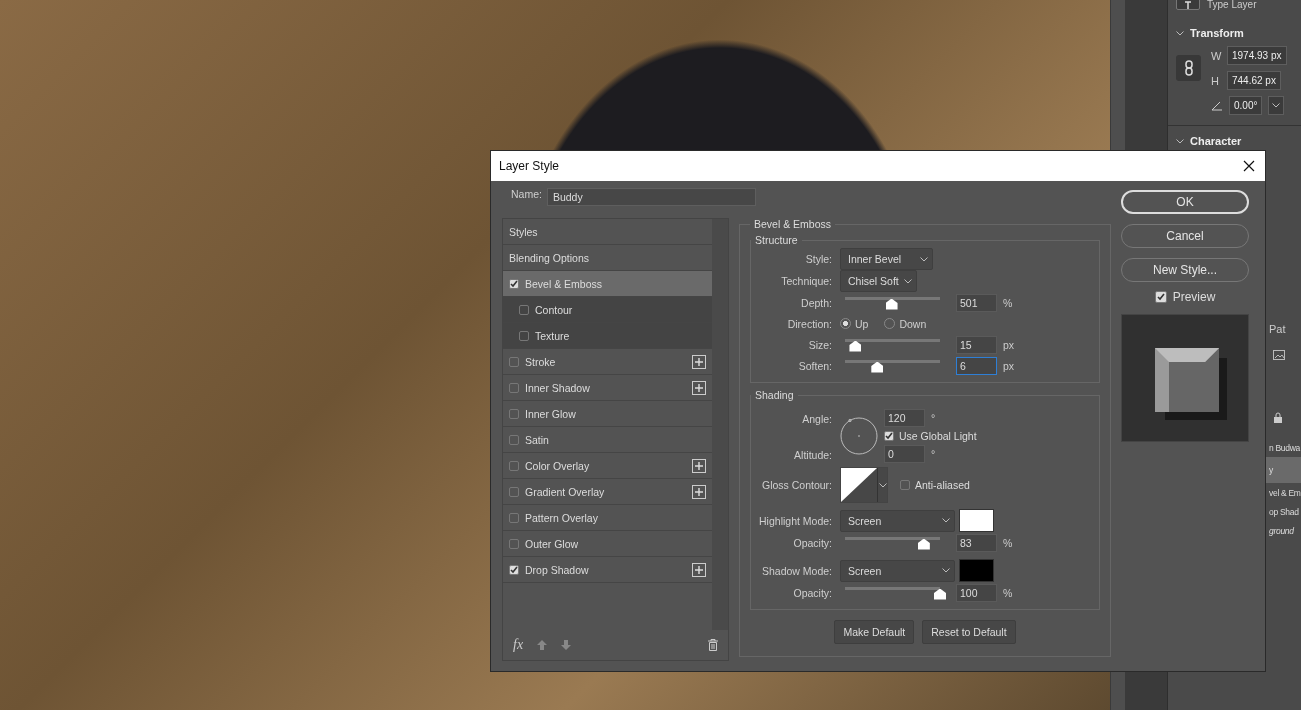 The width and height of the screenshot is (1301, 710). What do you see at coordinates (1185, 236) in the screenshot?
I see `dialog-button: Cancel` at bounding box center [1185, 236].